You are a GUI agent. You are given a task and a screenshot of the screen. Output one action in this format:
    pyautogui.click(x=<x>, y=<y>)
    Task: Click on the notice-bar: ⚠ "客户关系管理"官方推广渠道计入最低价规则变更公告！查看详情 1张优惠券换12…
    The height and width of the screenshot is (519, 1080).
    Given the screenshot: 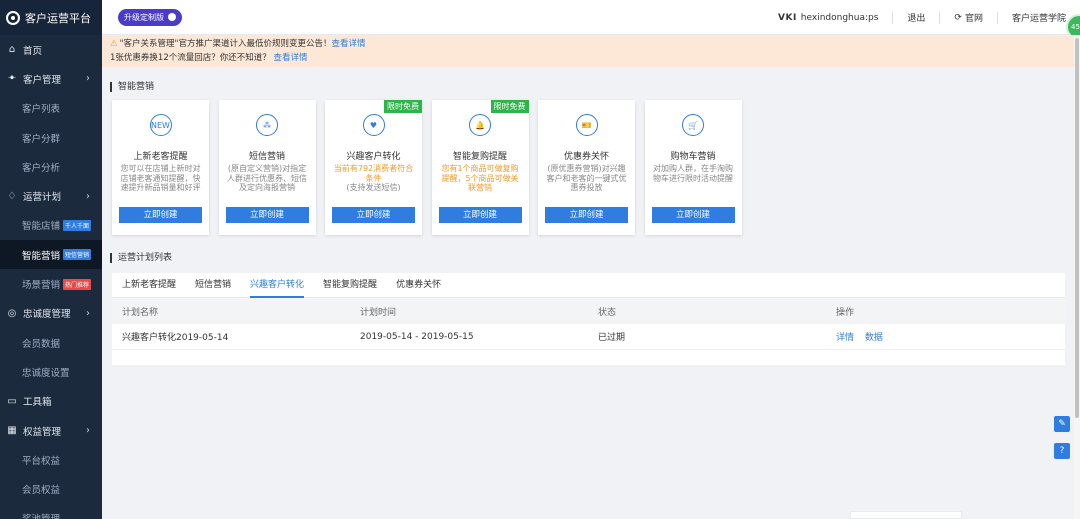 What is the action you would take?
    pyautogui.click(x=591, y=51)
    